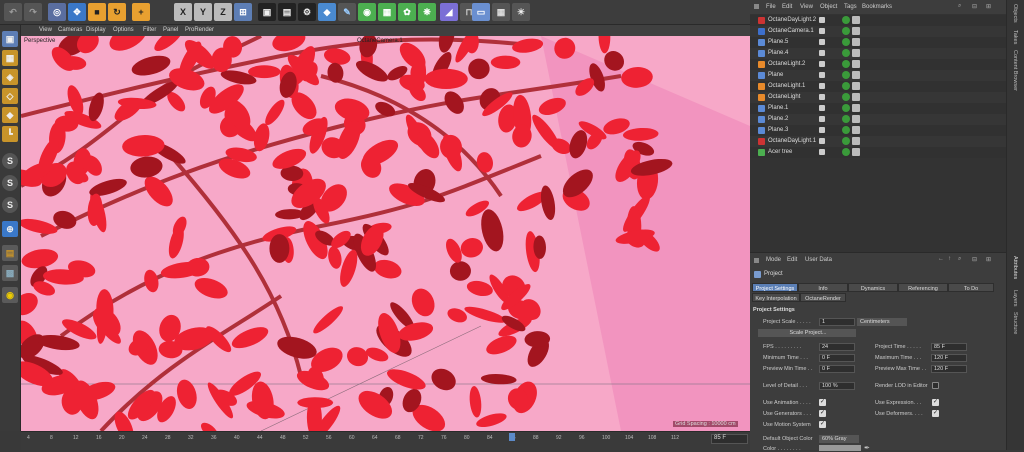 The image size is (1024, 452). What do you see at coordinates (13, 12) in the screenshot?
I see `undo-icon: ↶` at bounding box center [13, 12].